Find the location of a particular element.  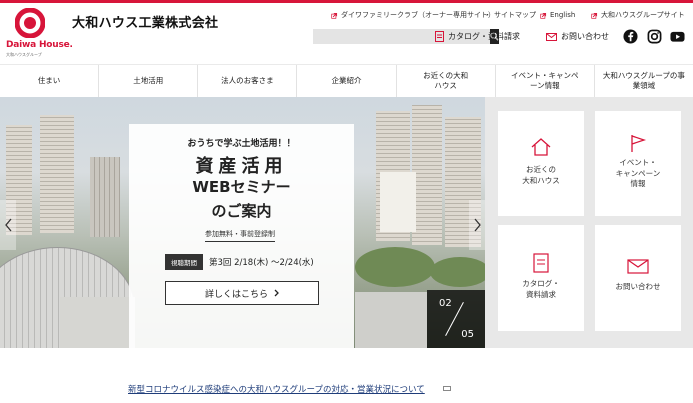

period-tag: 視聴期間 is located at coordinates (184, 262).